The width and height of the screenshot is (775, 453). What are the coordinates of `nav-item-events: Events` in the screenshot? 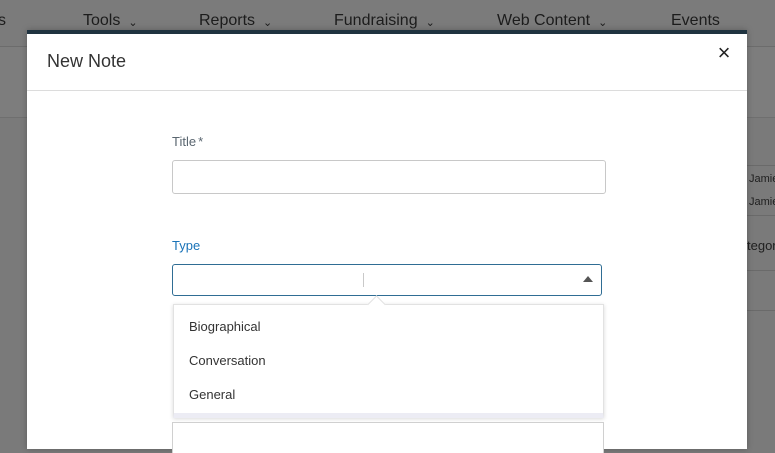 It's located at (695, 21).